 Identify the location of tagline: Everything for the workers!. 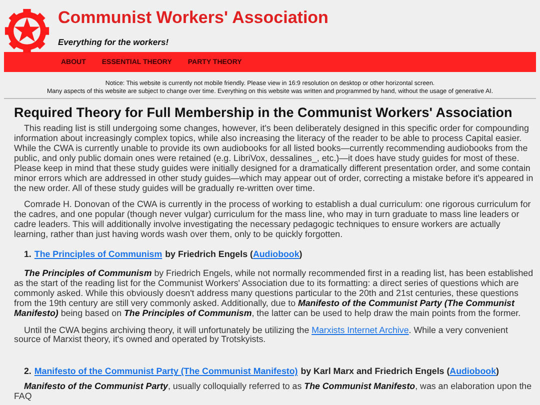
(114, 42).